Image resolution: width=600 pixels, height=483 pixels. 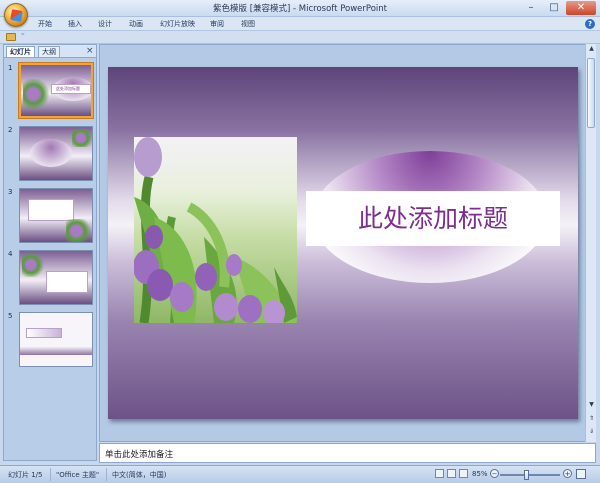 I want to click on pane-tab-bar: 幻灯片 大纲 ×, so click(x=50, y=51).